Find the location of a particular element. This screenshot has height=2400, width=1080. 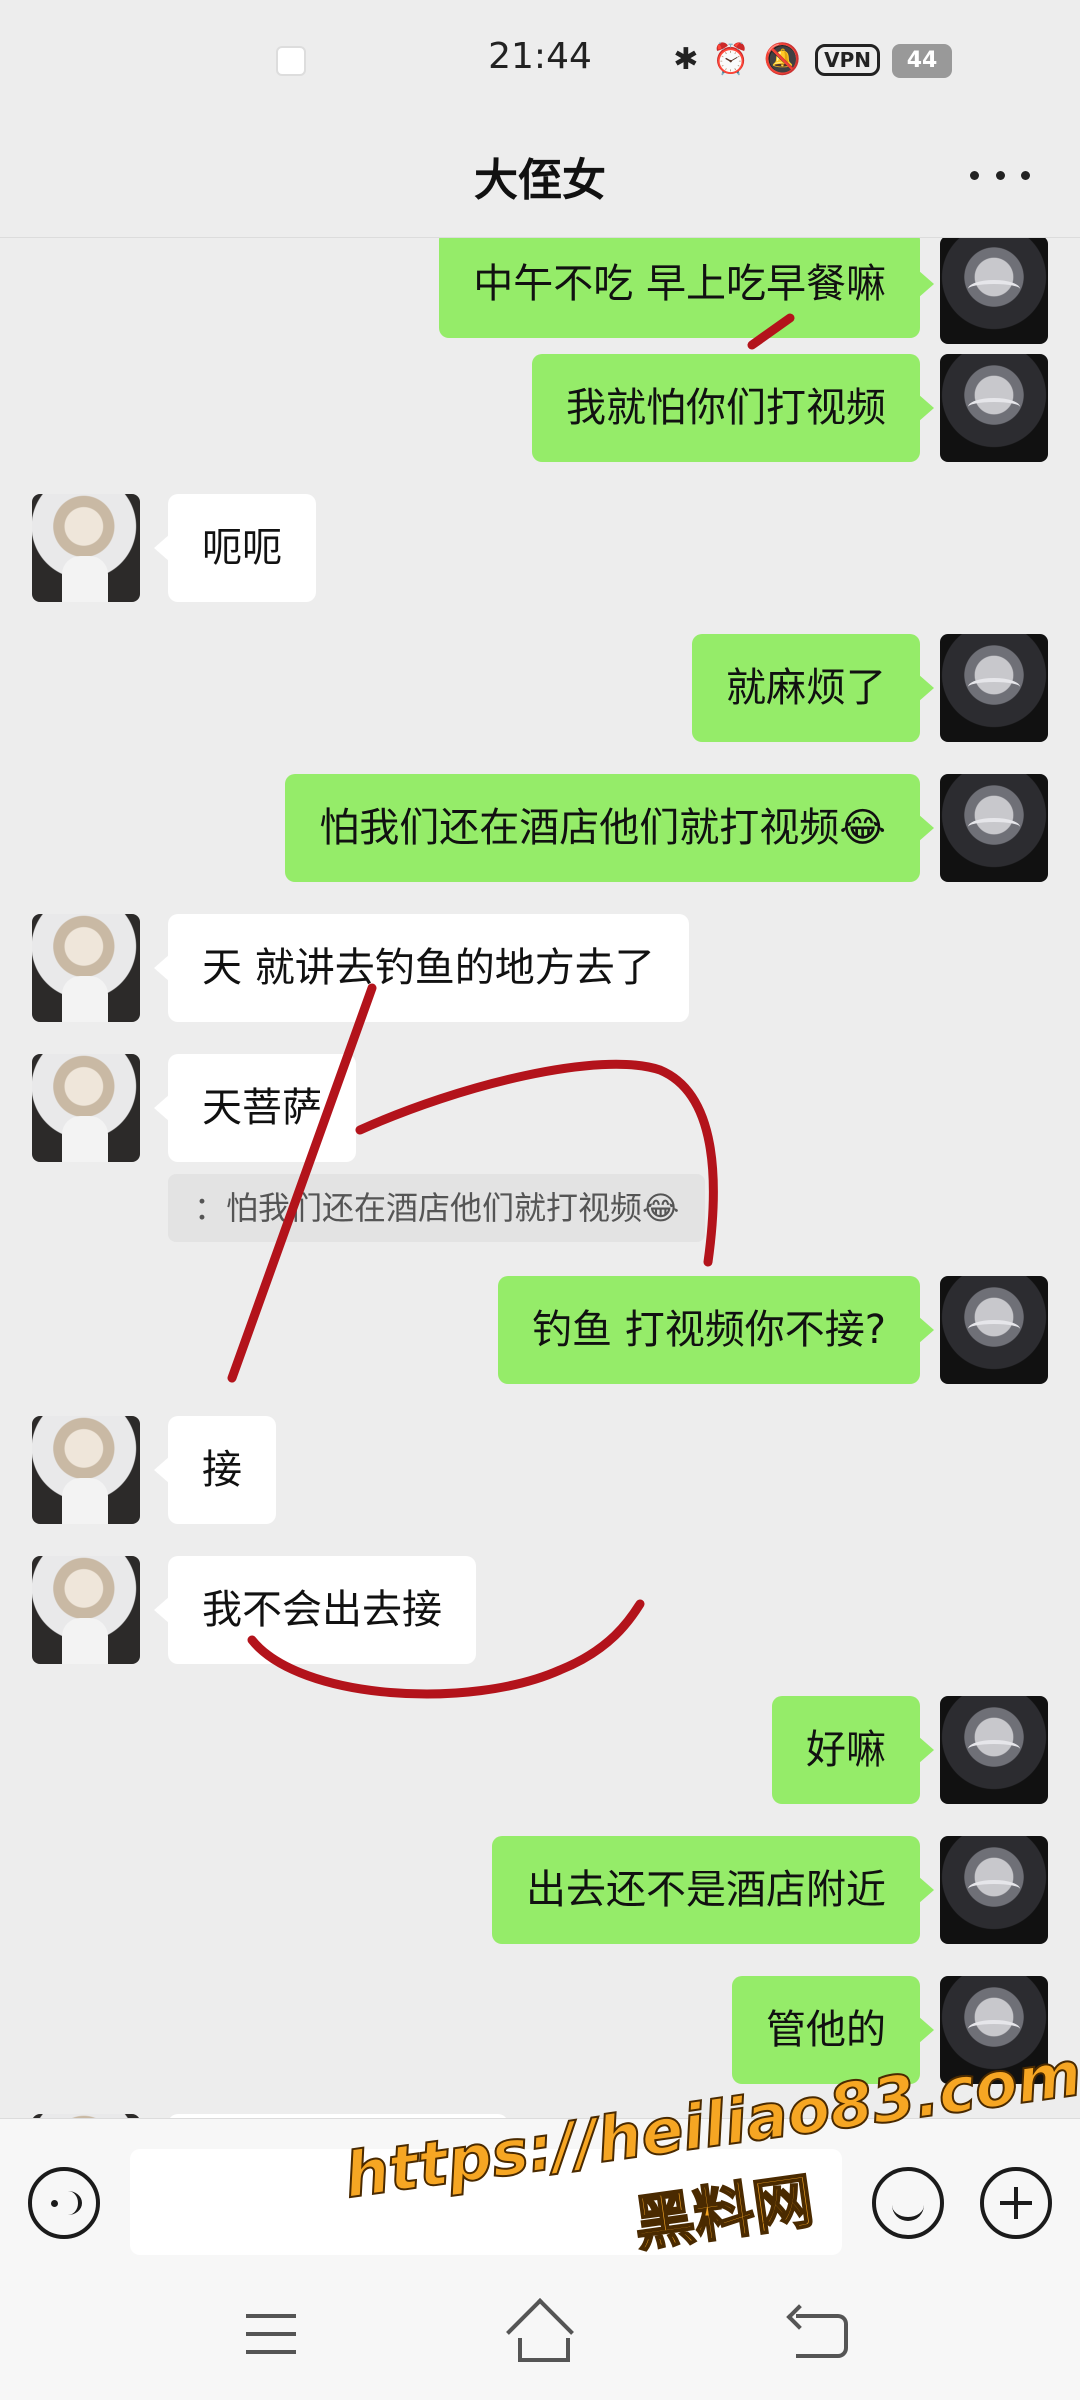

message-bubble-mine: 出去还不是酒店附近 is located at coordinates (713, 1890).